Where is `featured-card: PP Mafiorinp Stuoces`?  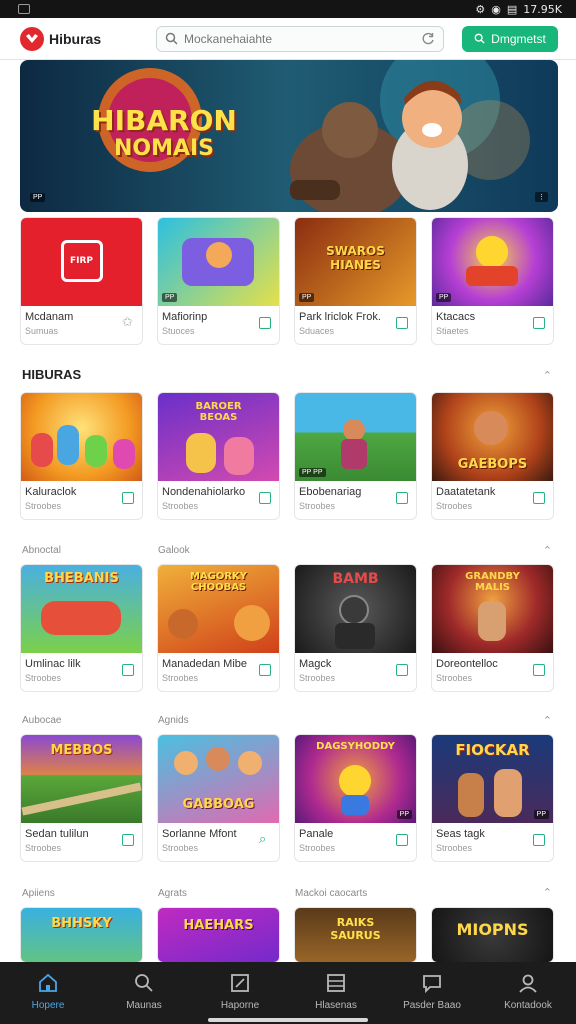
featured-card: PP Mafiorinp Stuoces is located at coordinates (218, 281).